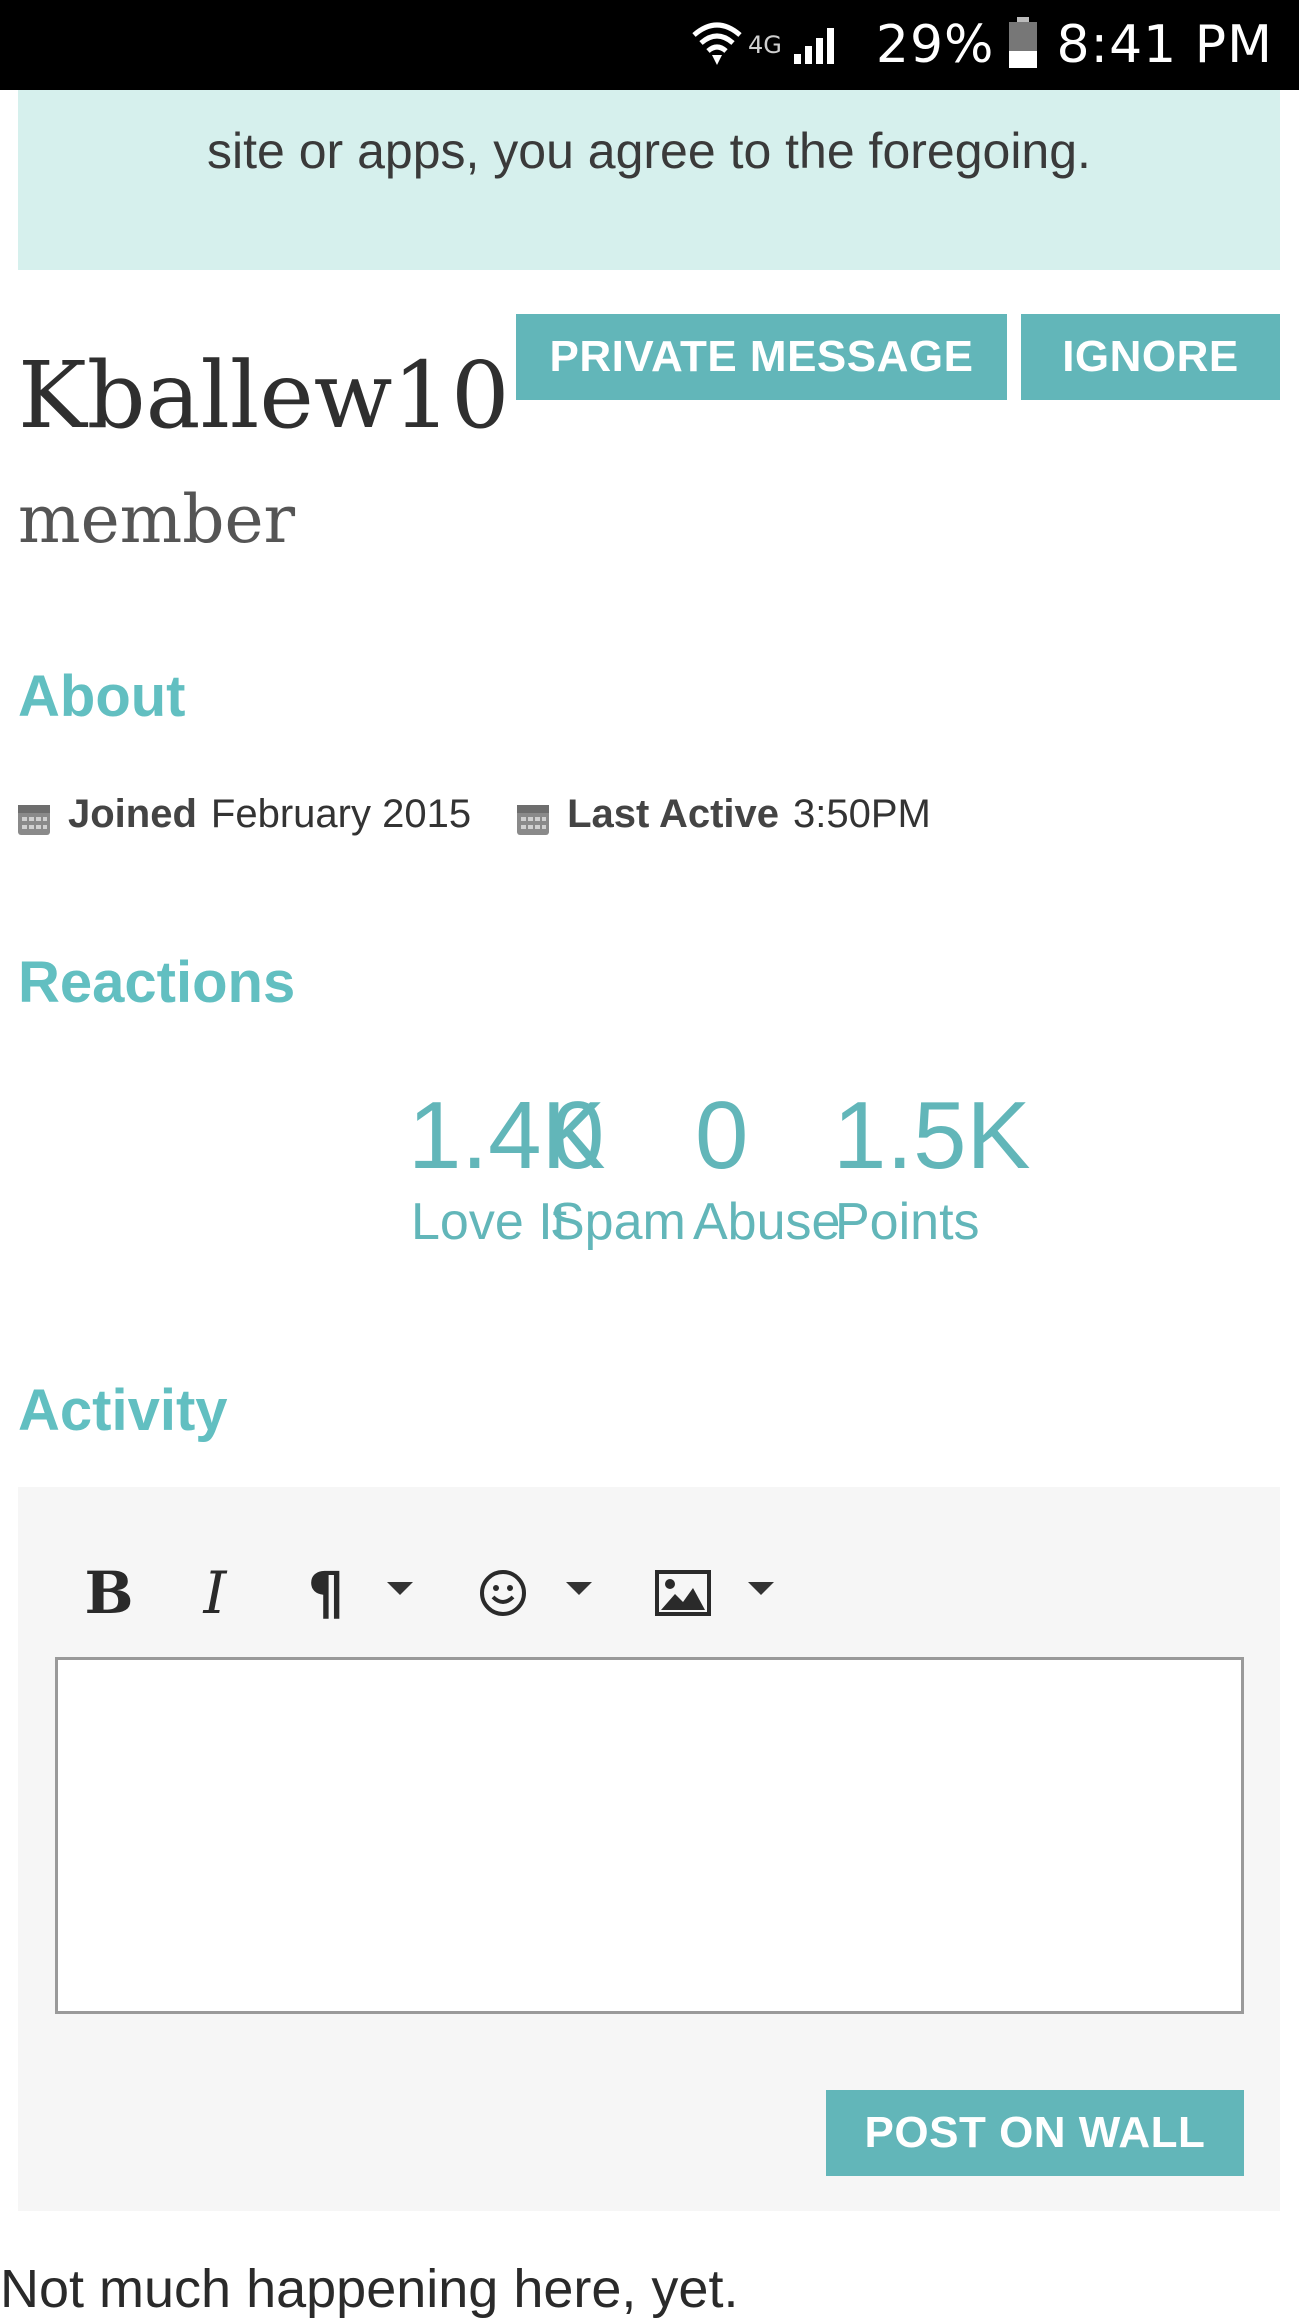 The width and height of the screenshot is (1299, 2320). I want to click on reaction-stat-label: Love It, so click(489, 1222).